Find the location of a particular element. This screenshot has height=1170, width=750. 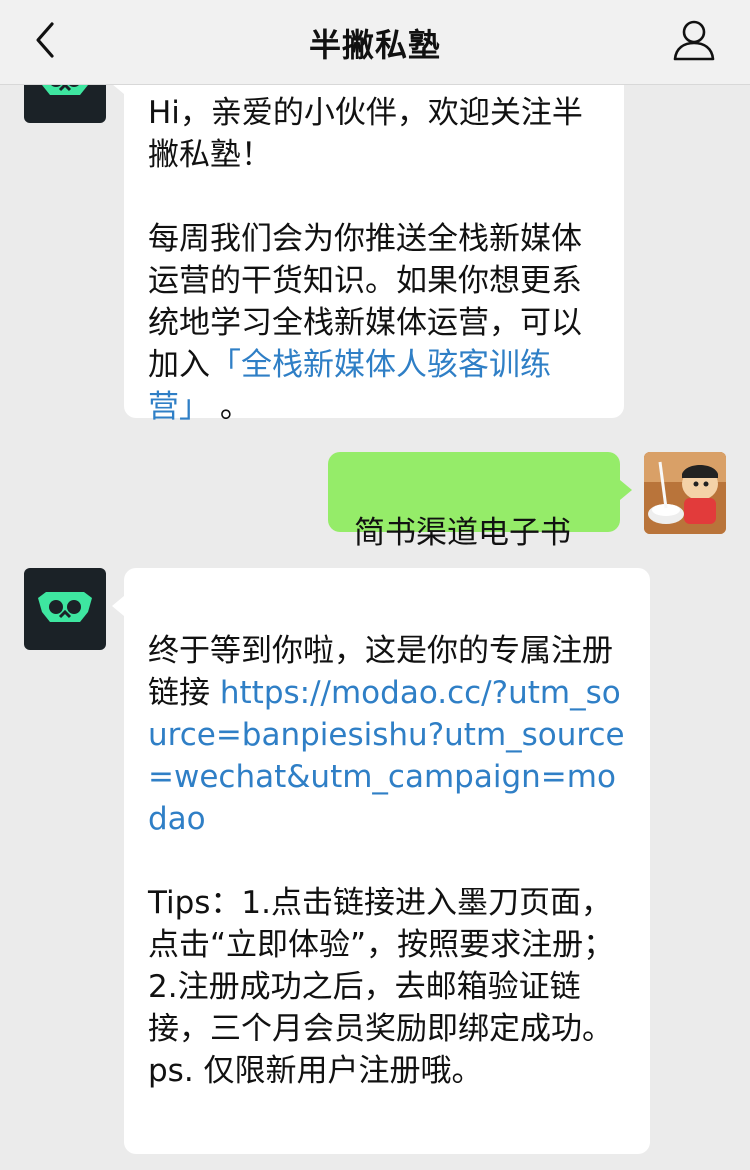

cartoon-avatar-icon is located at coordinates (685, 493).